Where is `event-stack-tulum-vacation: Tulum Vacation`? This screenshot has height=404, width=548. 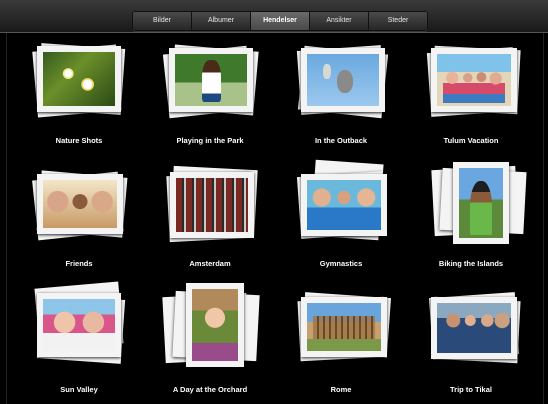
event-stack-tulum-vacation: Tulum Vacation is located at coordinates (471, 98).